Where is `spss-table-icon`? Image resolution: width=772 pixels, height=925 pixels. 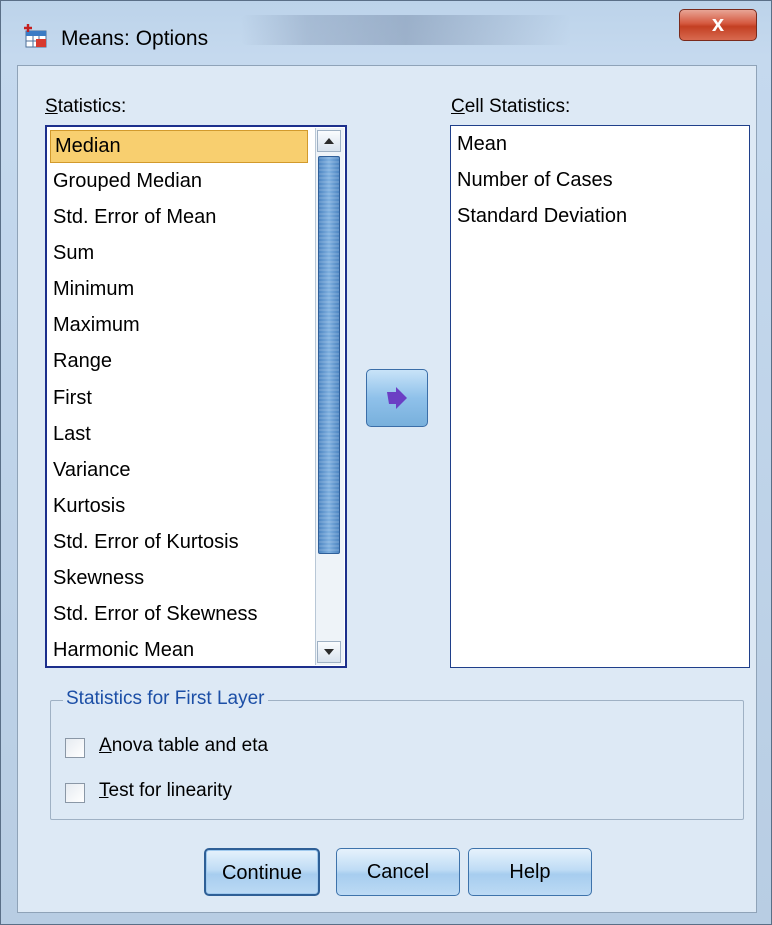 spss-table-icon is located at coordinates (35, 36).